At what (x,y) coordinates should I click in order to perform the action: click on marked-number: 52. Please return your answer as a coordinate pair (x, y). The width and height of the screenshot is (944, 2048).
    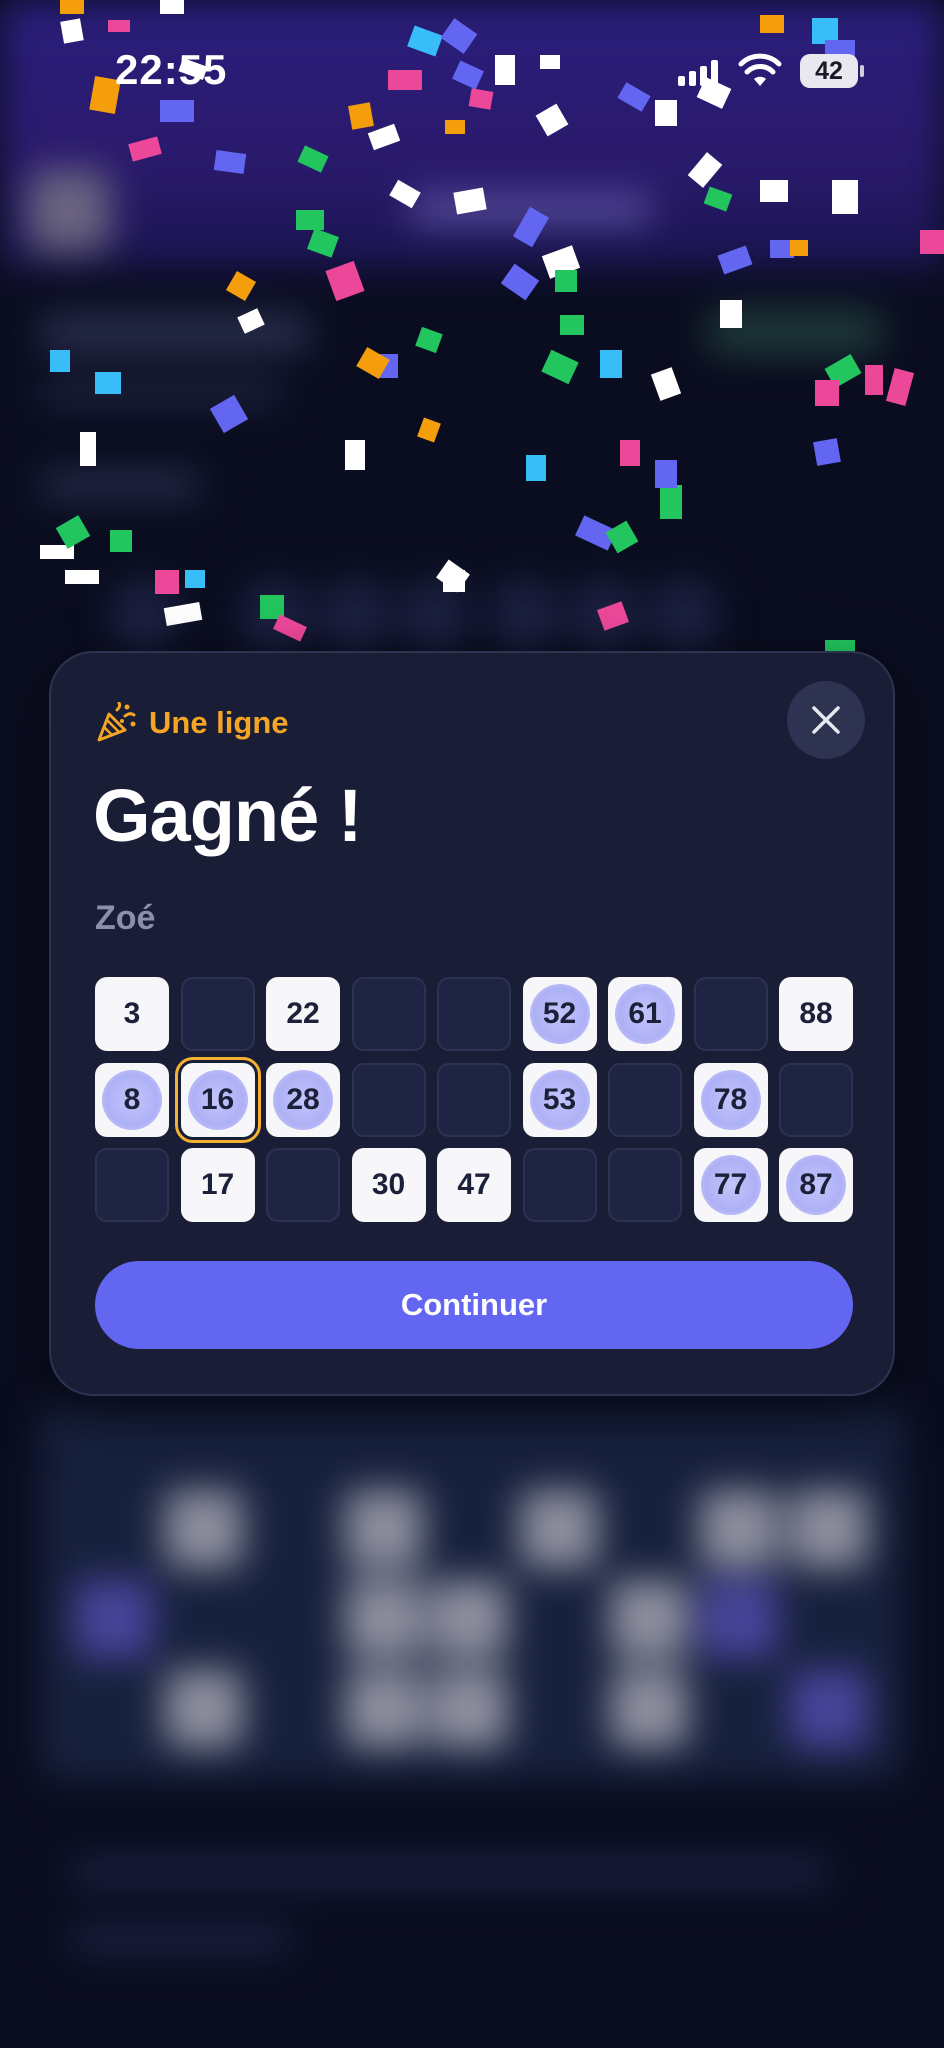
    Looking at the image, I should click on (559, 1014).